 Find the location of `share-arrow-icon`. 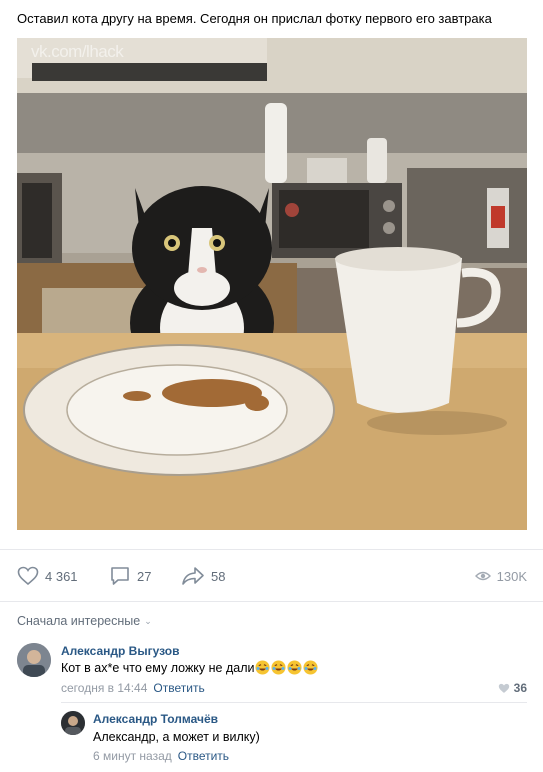

share-arrow-icon is located at coordinates (193, 576).